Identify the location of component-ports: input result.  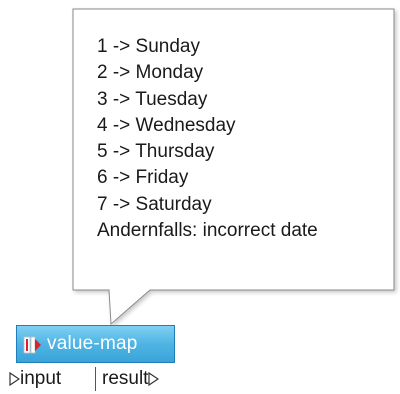
(93, 379).